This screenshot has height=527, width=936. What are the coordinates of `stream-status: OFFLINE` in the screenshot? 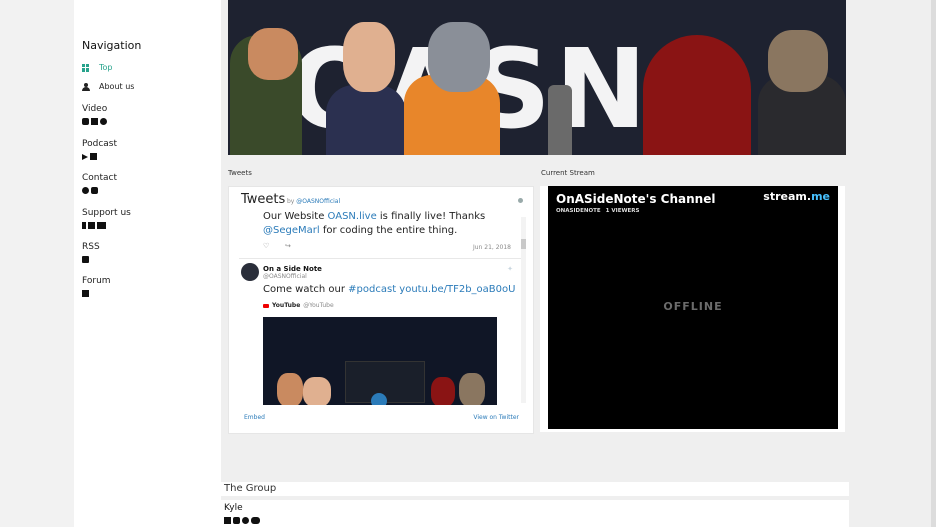 It's located at (693, 306).